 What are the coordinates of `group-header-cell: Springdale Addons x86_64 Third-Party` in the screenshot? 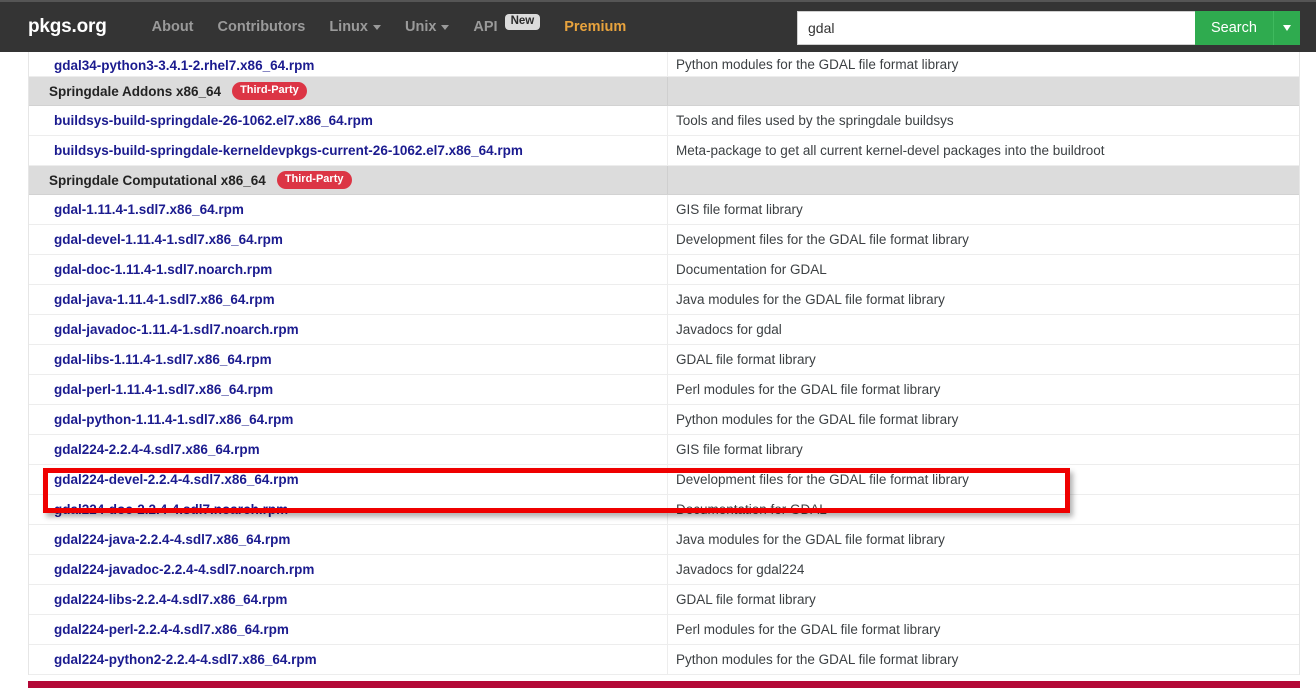 It's located at (348, 91).